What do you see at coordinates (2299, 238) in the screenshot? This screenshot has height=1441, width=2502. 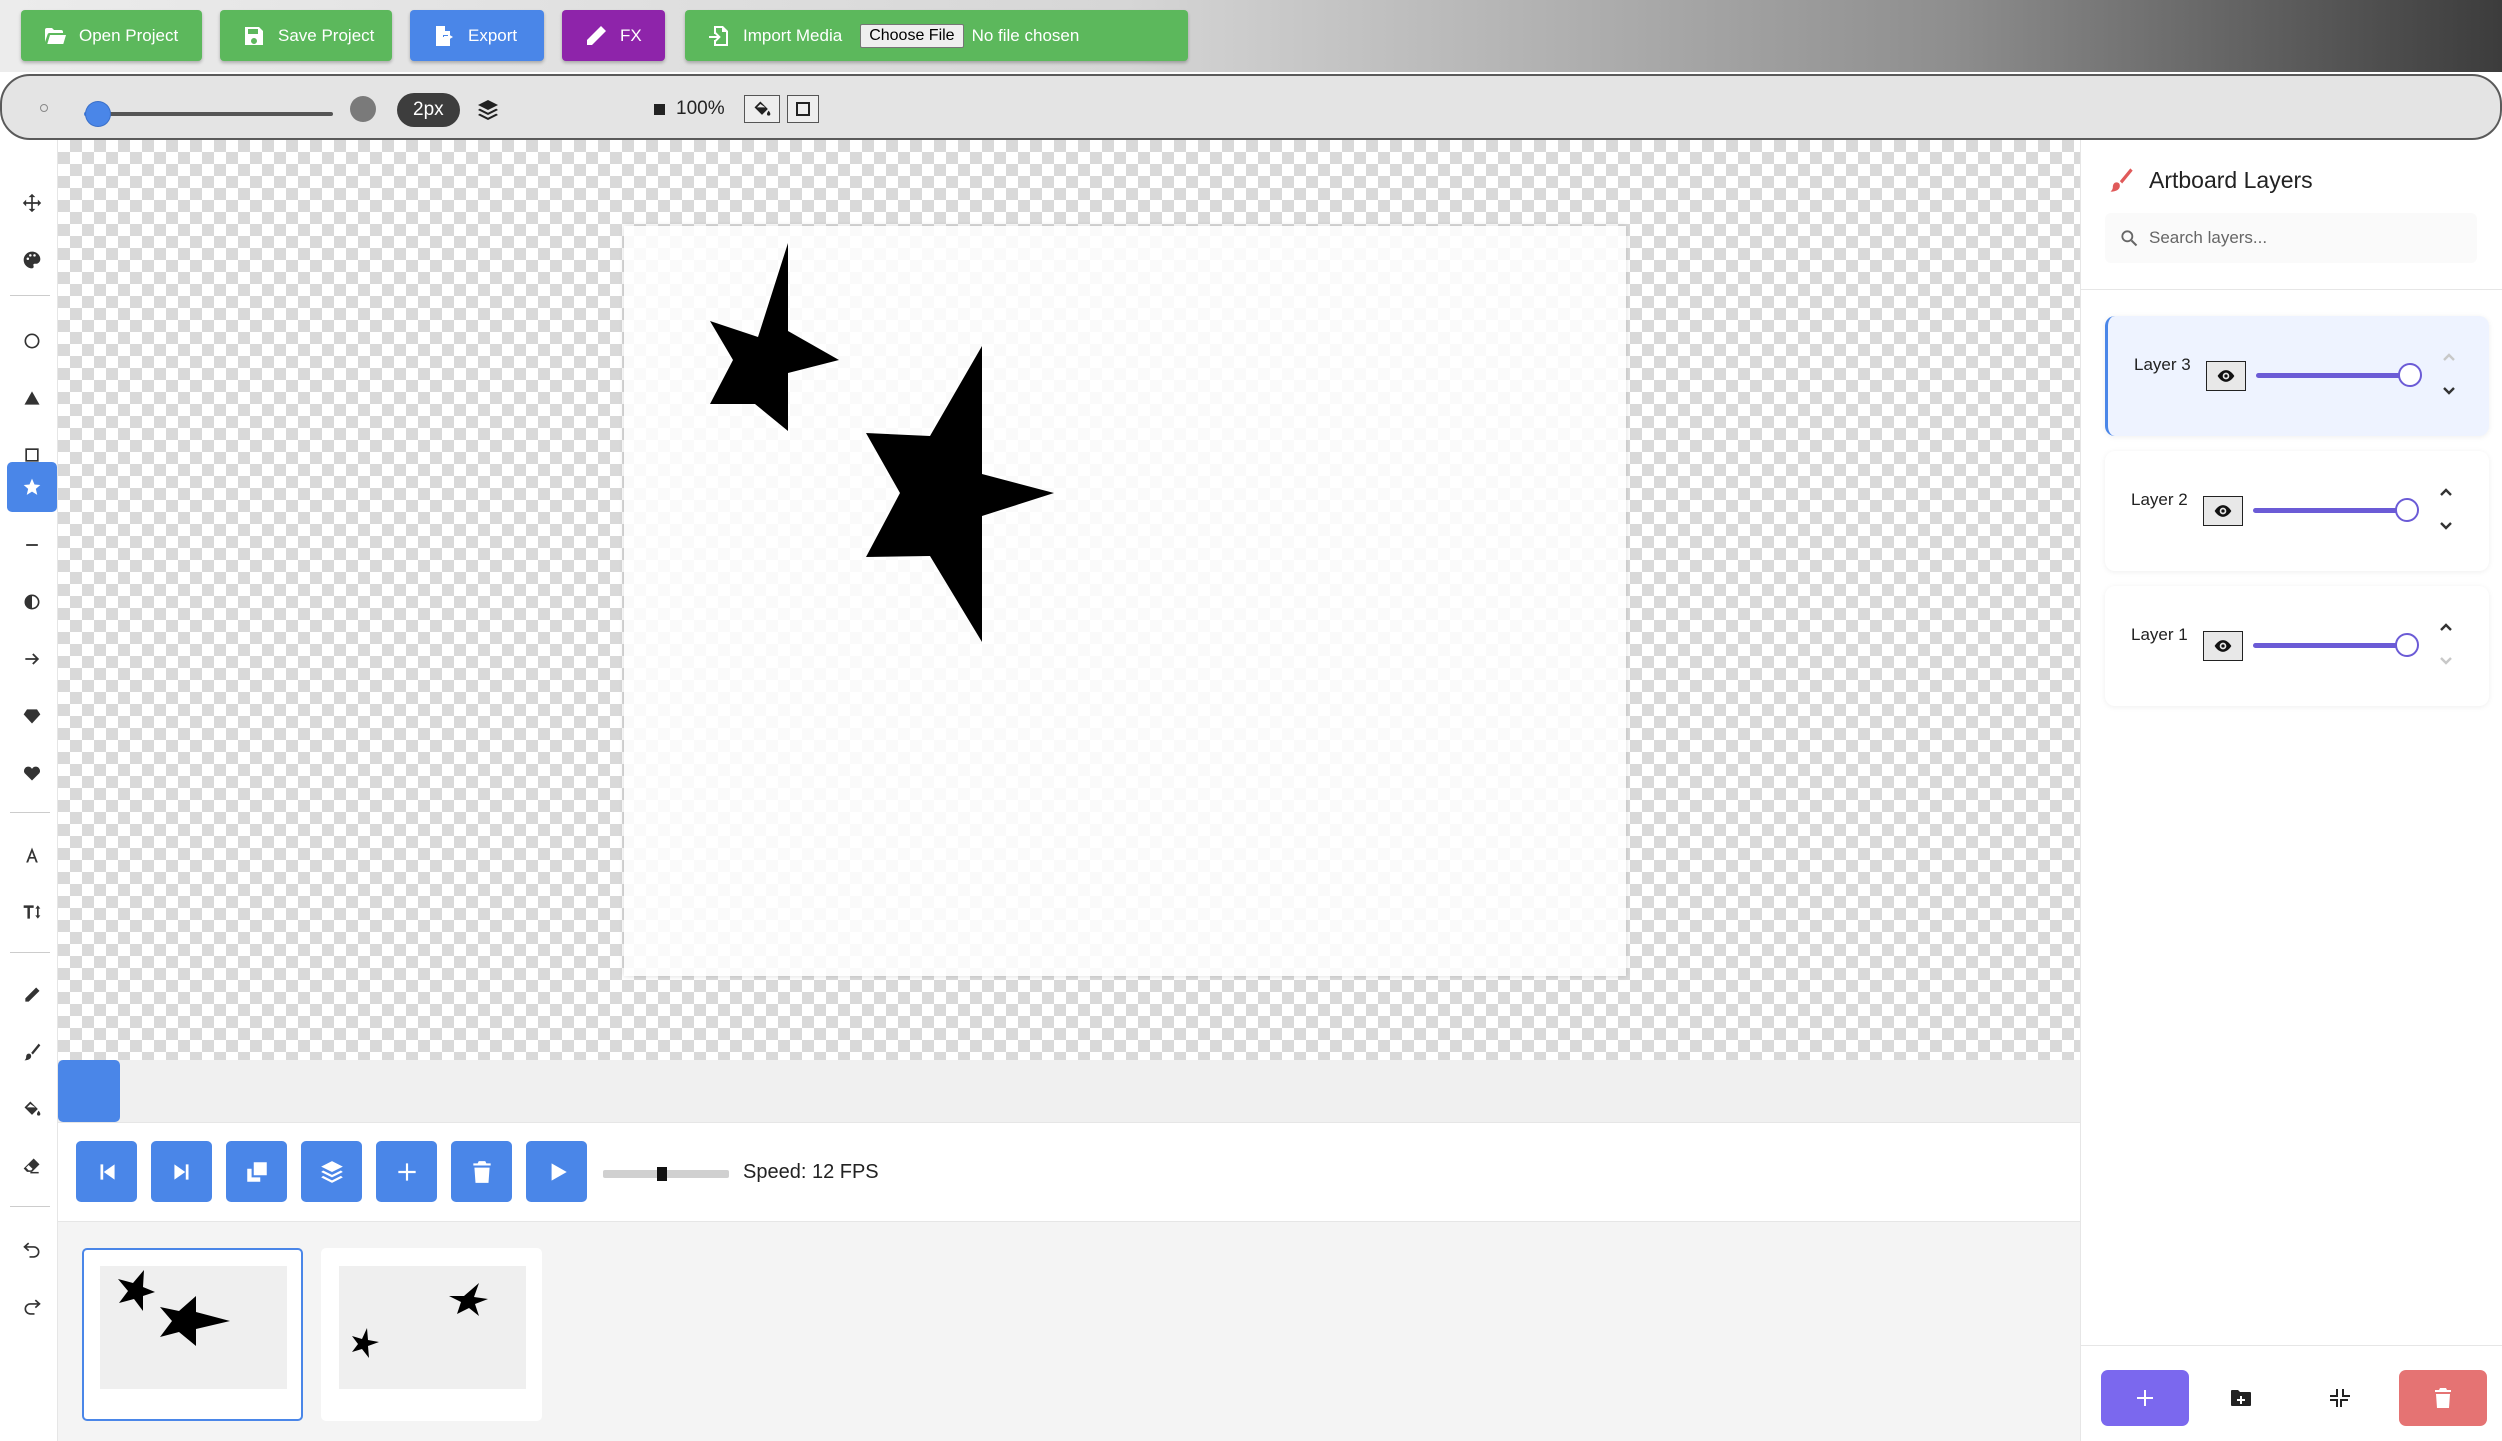 I see `layer-search-input` at bounding box center [2299, 238].